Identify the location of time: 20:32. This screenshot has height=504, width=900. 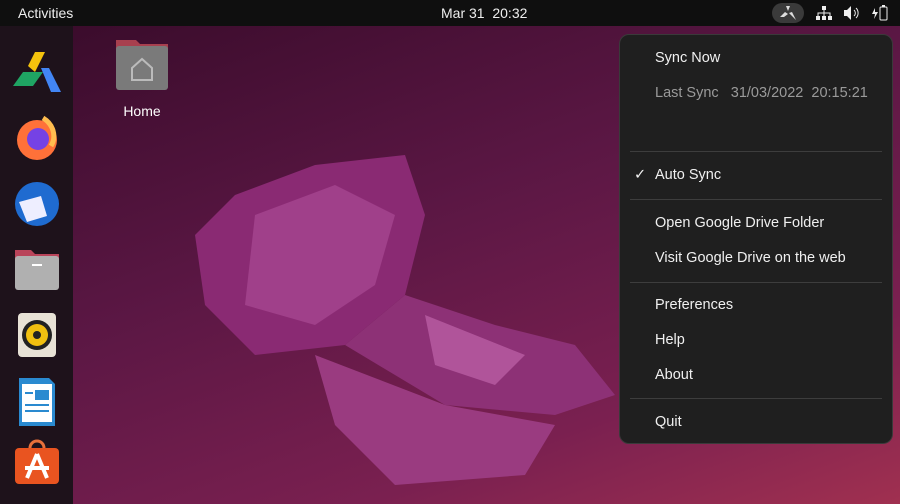
(510, 13).